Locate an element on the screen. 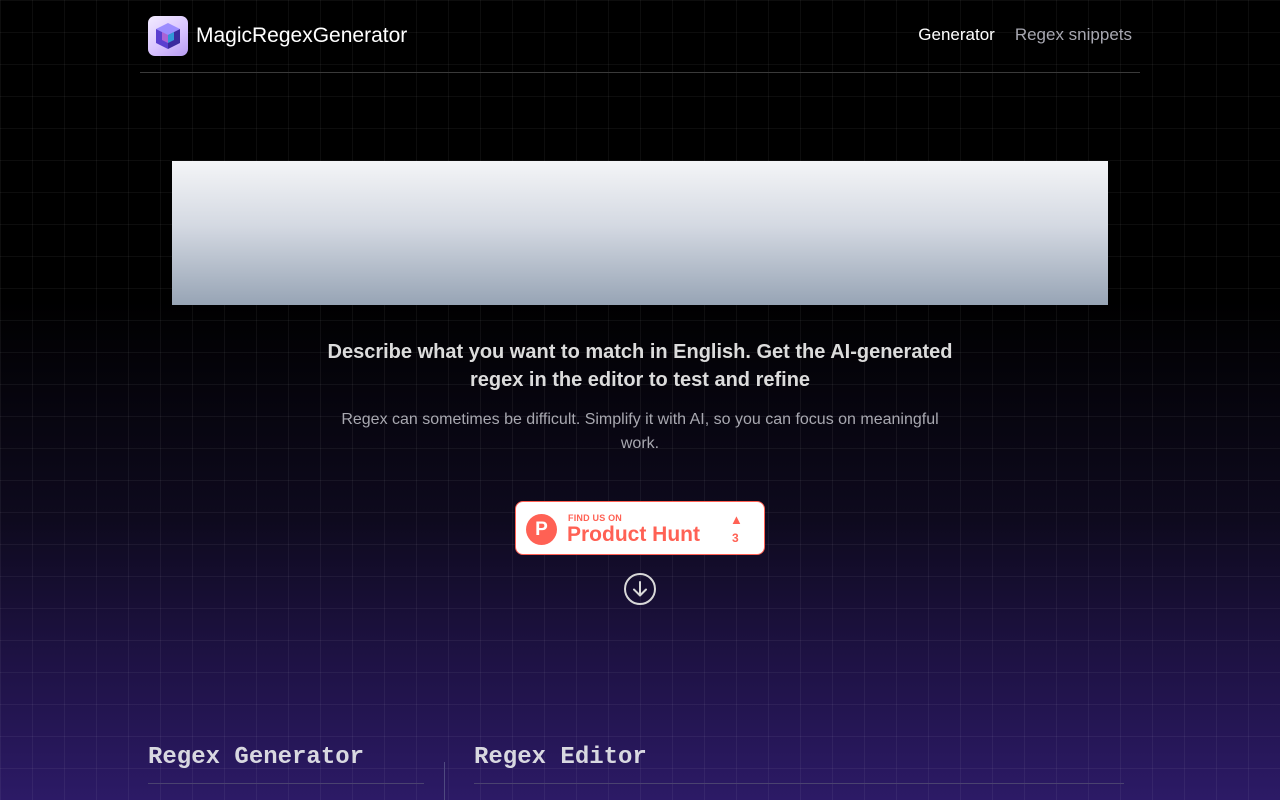  generator-divider is located at coordinates (286, 783).